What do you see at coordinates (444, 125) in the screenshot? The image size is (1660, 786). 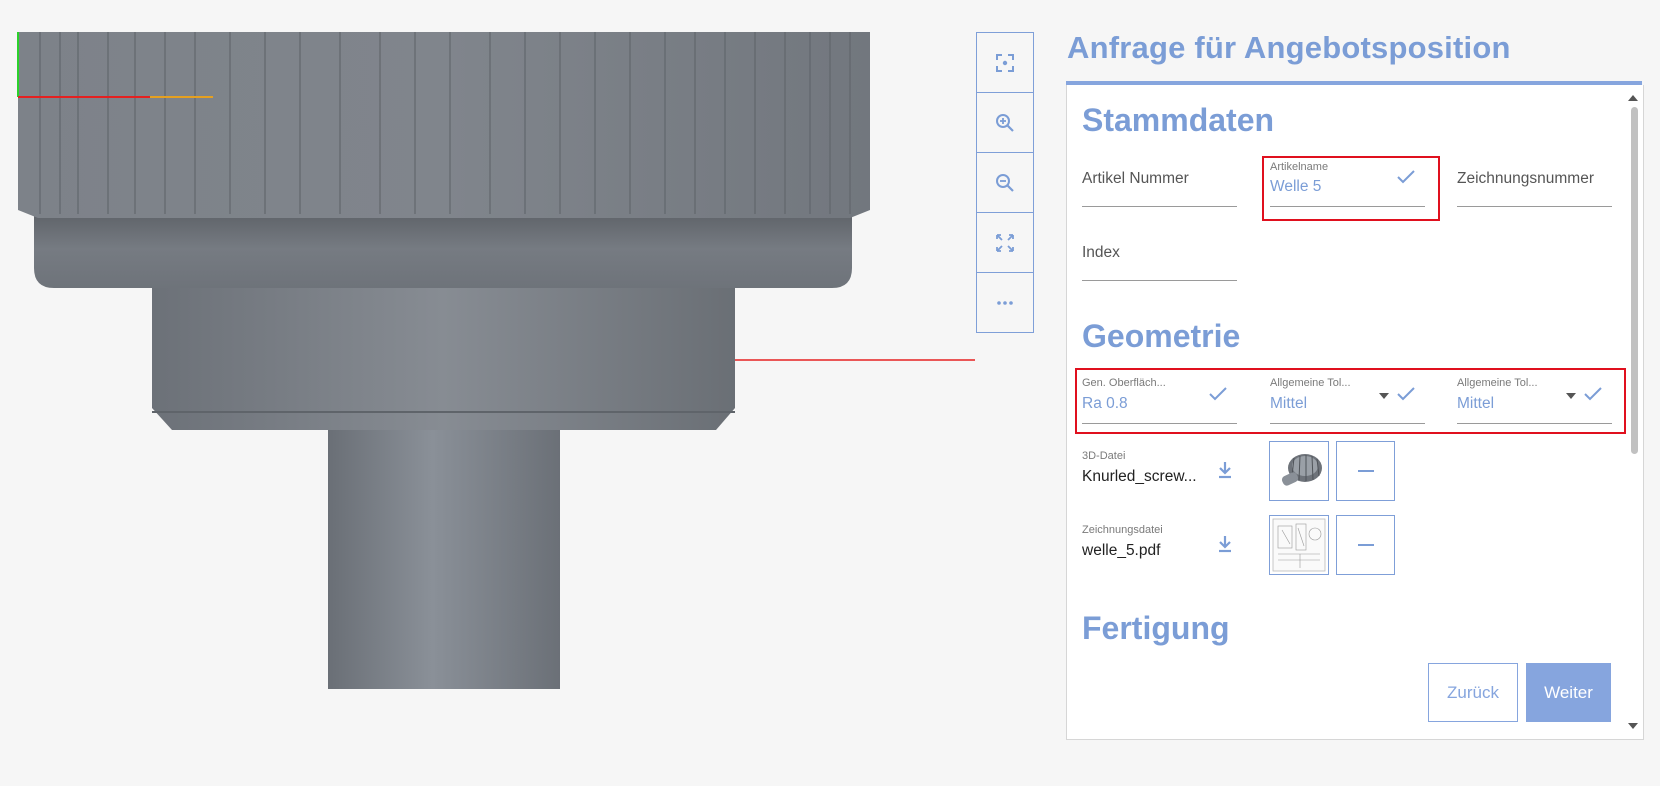 I see `model-knurled-head` at bounding box center [444, 125].